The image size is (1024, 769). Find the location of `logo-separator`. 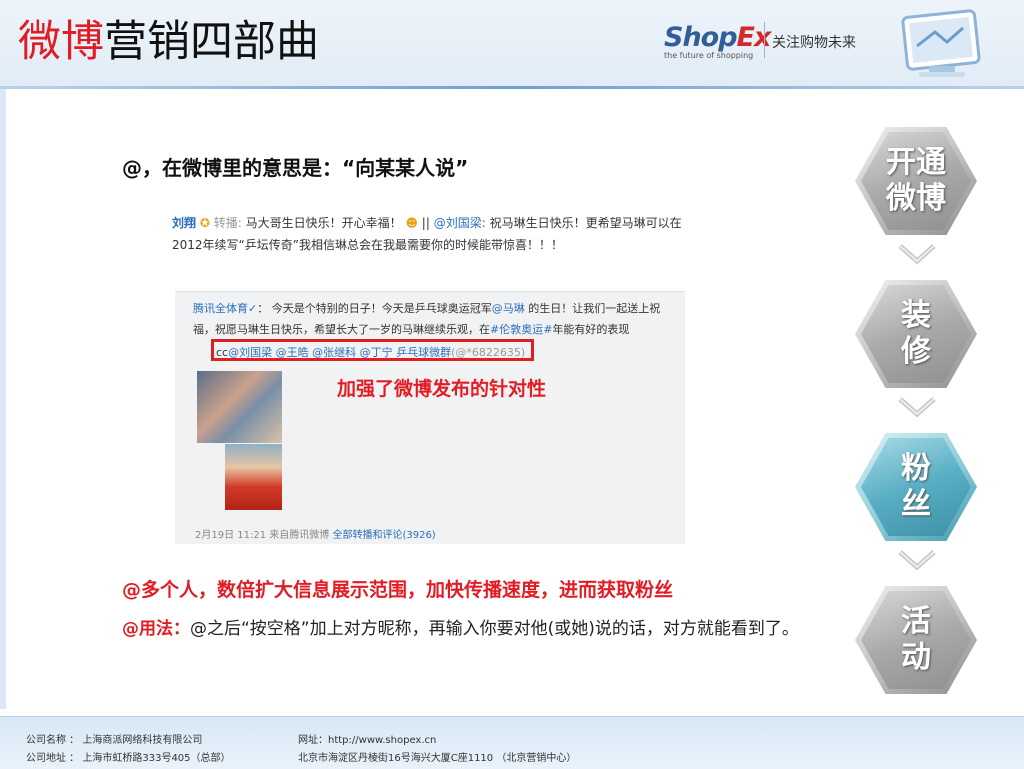

logo-separator is located at coordinates (764, 40).